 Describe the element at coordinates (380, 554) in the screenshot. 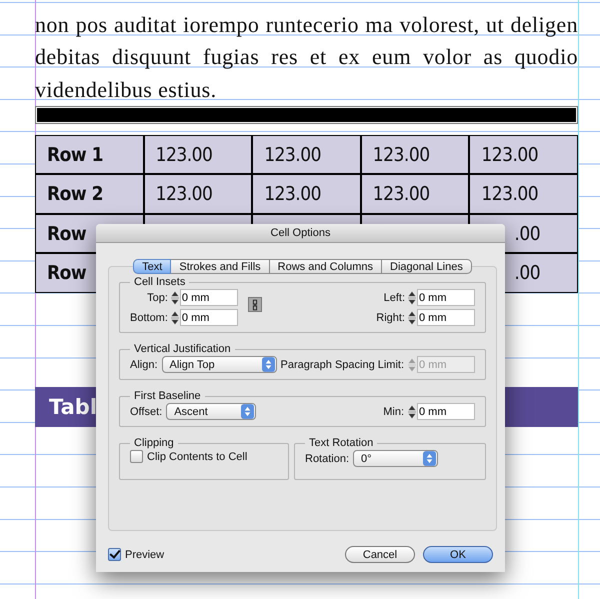

I see `button: Cancel` at that location.